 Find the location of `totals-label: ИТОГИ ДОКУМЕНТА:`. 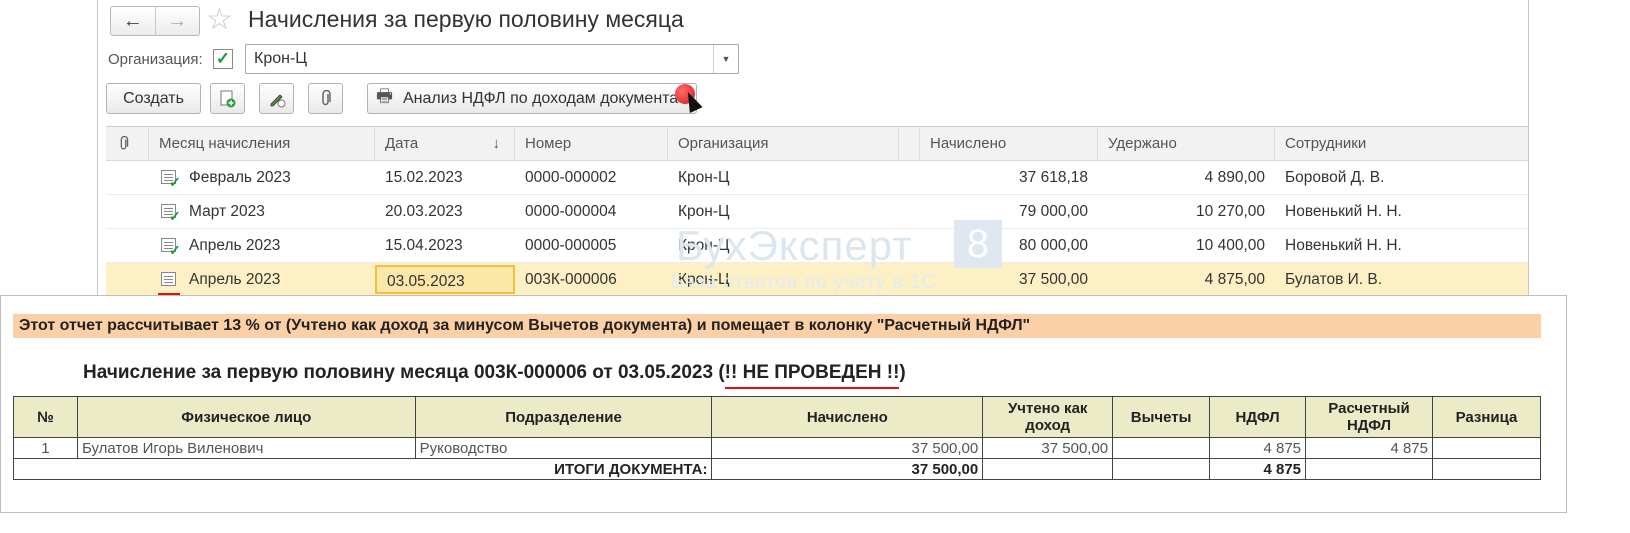

totals-label: ИТОГИ ДОКУМЕНТА: is located at coordinates (362, 469).